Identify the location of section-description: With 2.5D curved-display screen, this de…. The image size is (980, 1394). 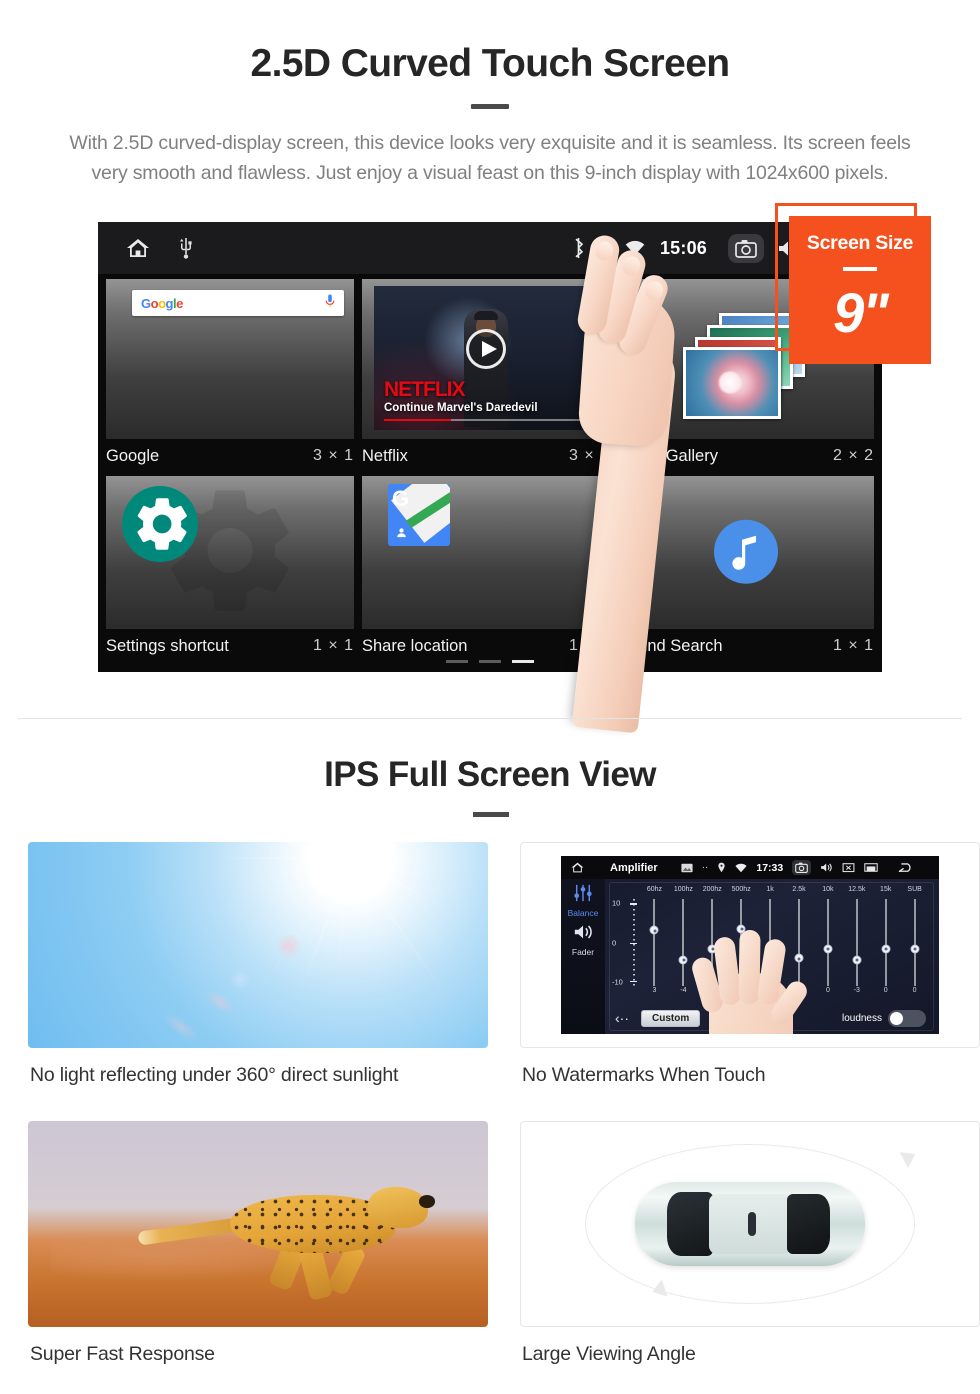
(490, 157).